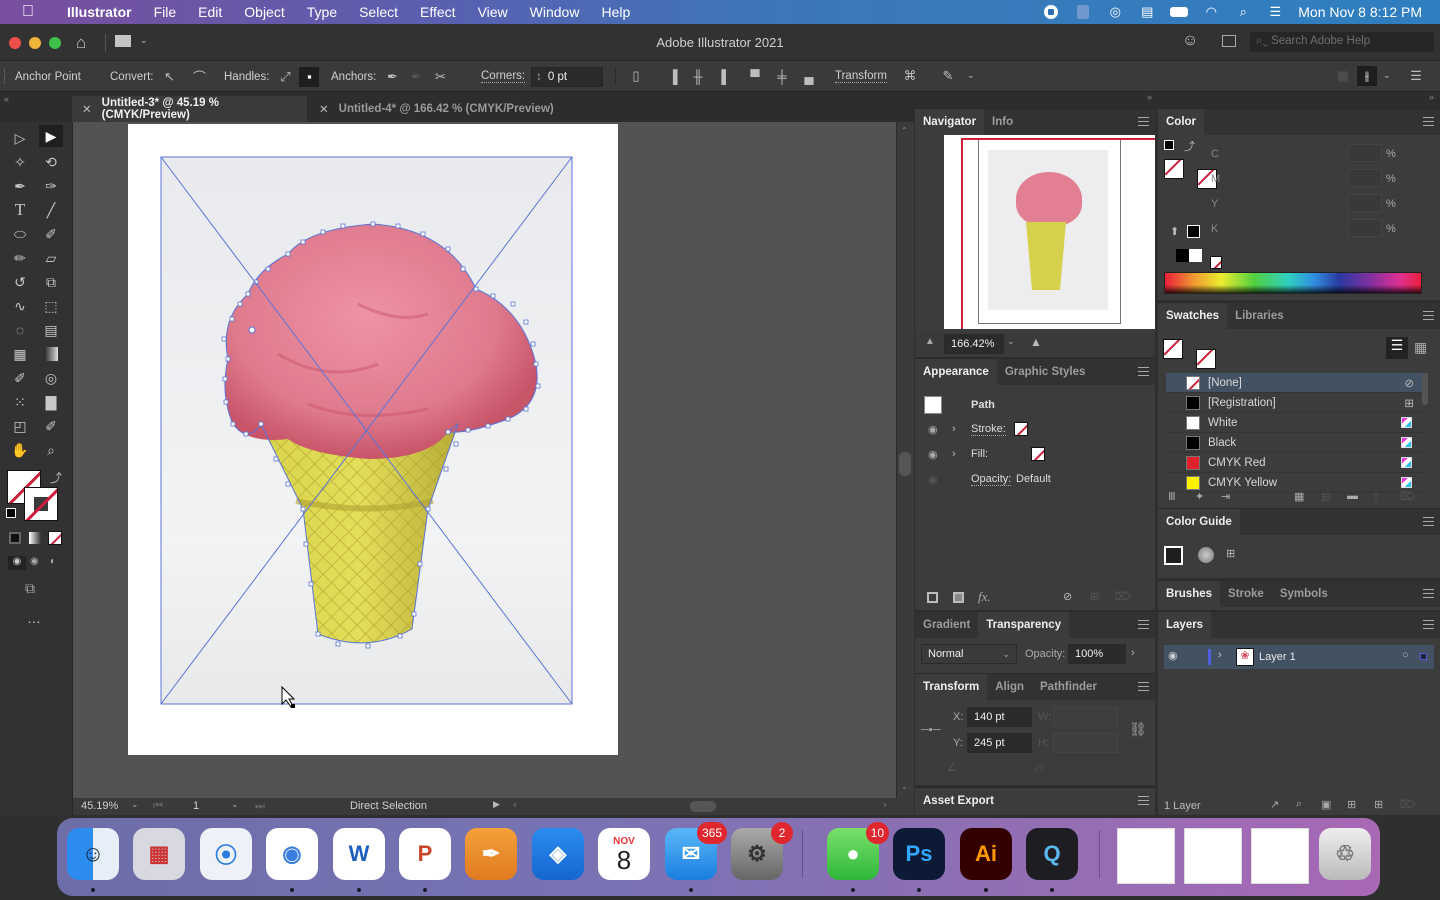  What do you see at coordinates (951, 687) in the screenshot?
I see `tab-transform: Transform` at bounding box center [951, 687].